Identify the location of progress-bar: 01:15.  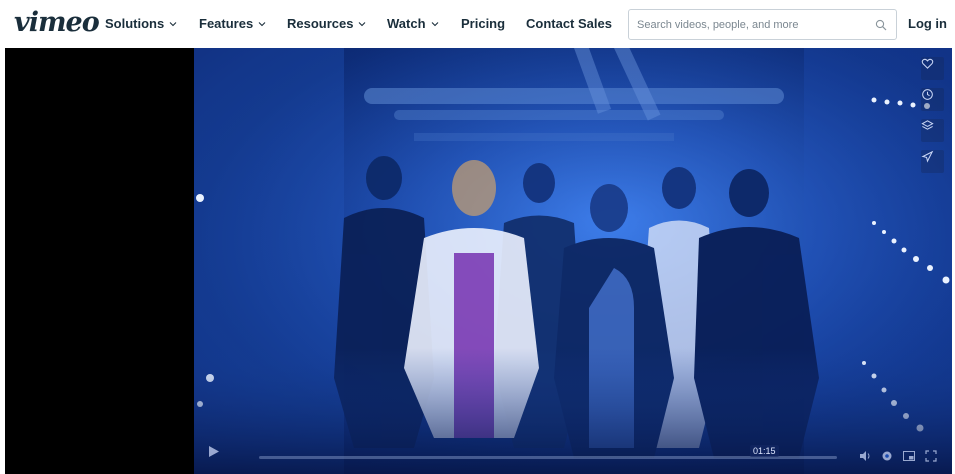
(548, 452).